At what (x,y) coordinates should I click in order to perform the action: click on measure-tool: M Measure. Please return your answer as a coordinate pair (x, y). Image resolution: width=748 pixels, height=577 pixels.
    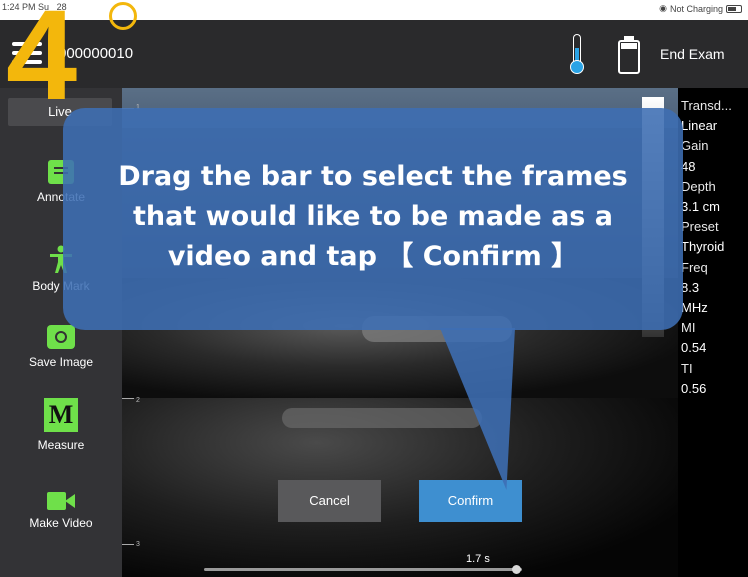
    Looking at the image, I should click on (61, 425).